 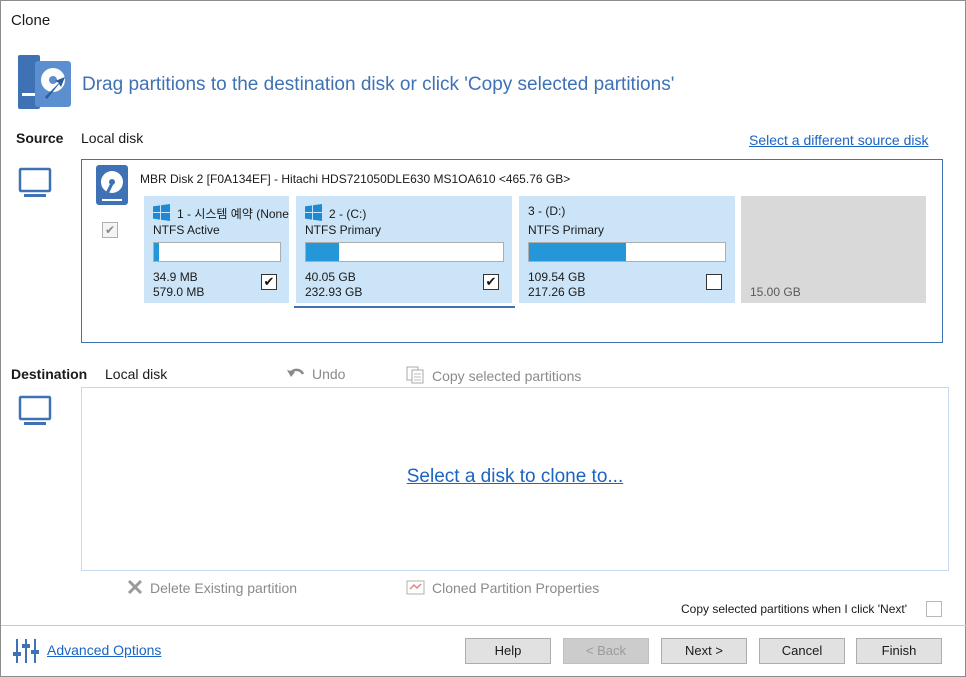 What do you see at coordinates (404, 307) in the screenshot?
I see `selected-partition-indicator` at bounding box center [404, 307].